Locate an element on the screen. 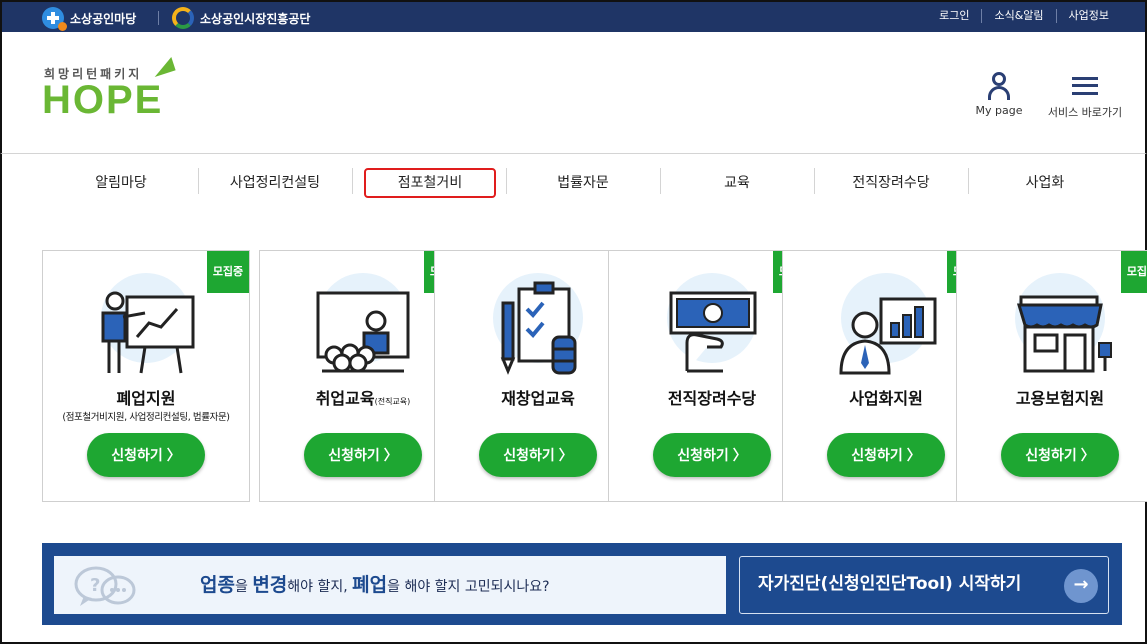  top-links: 로그인 소식&알림 사업정보 is located at coordinates (1024, 16).